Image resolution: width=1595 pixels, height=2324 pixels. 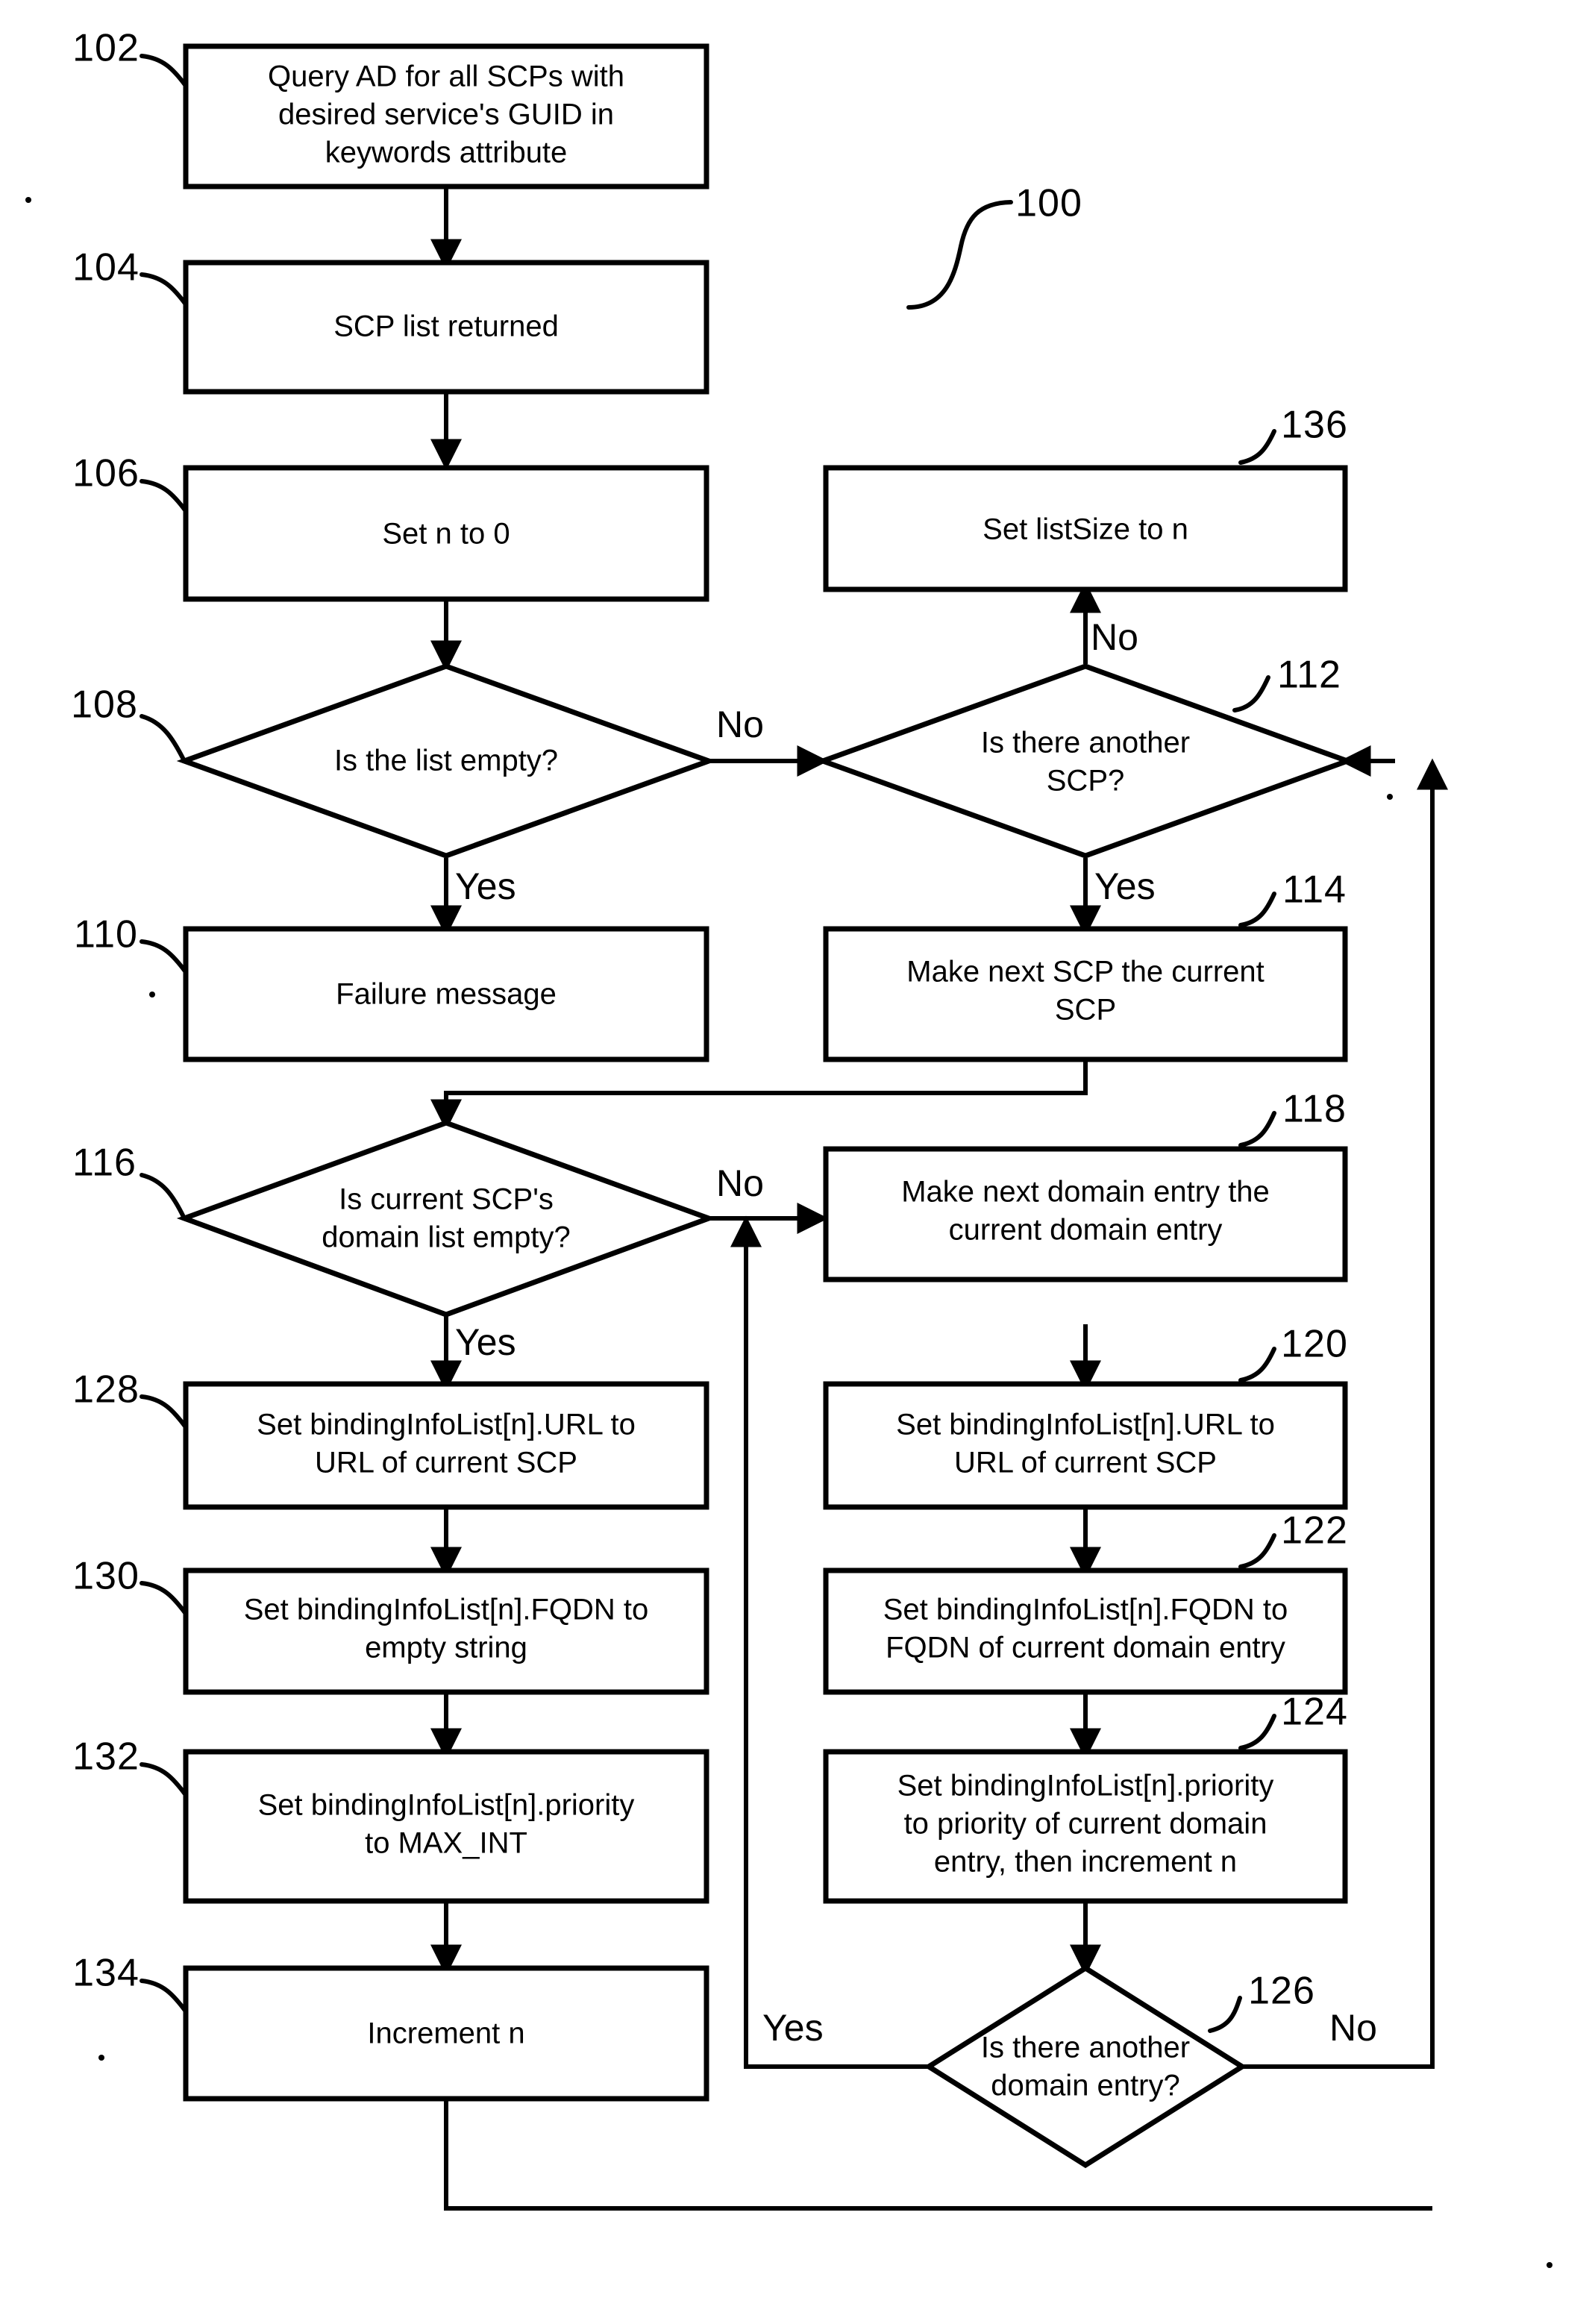 What do you see at coordinates (740, 1183) in the screenshot?
I see `edge-label-116-no: No` at bounding box center [740, 1183].